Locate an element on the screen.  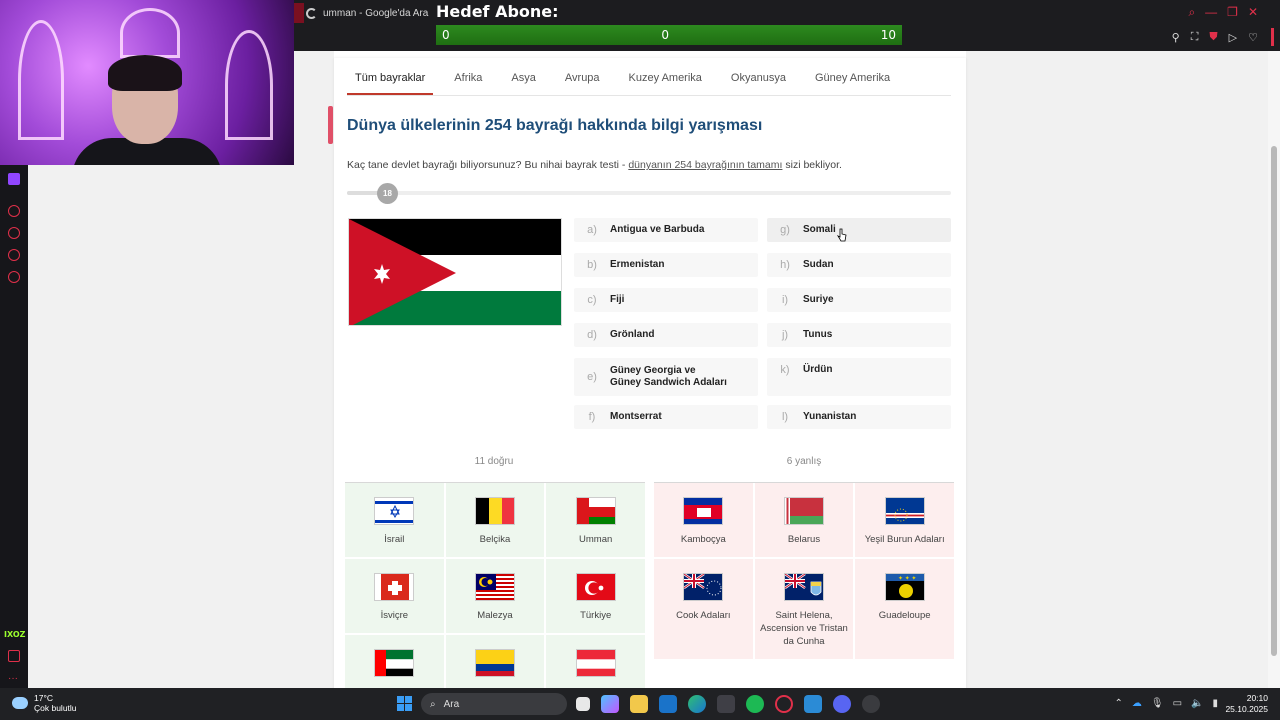
tab-3: Avrupa is located at coordinates (582, 76).